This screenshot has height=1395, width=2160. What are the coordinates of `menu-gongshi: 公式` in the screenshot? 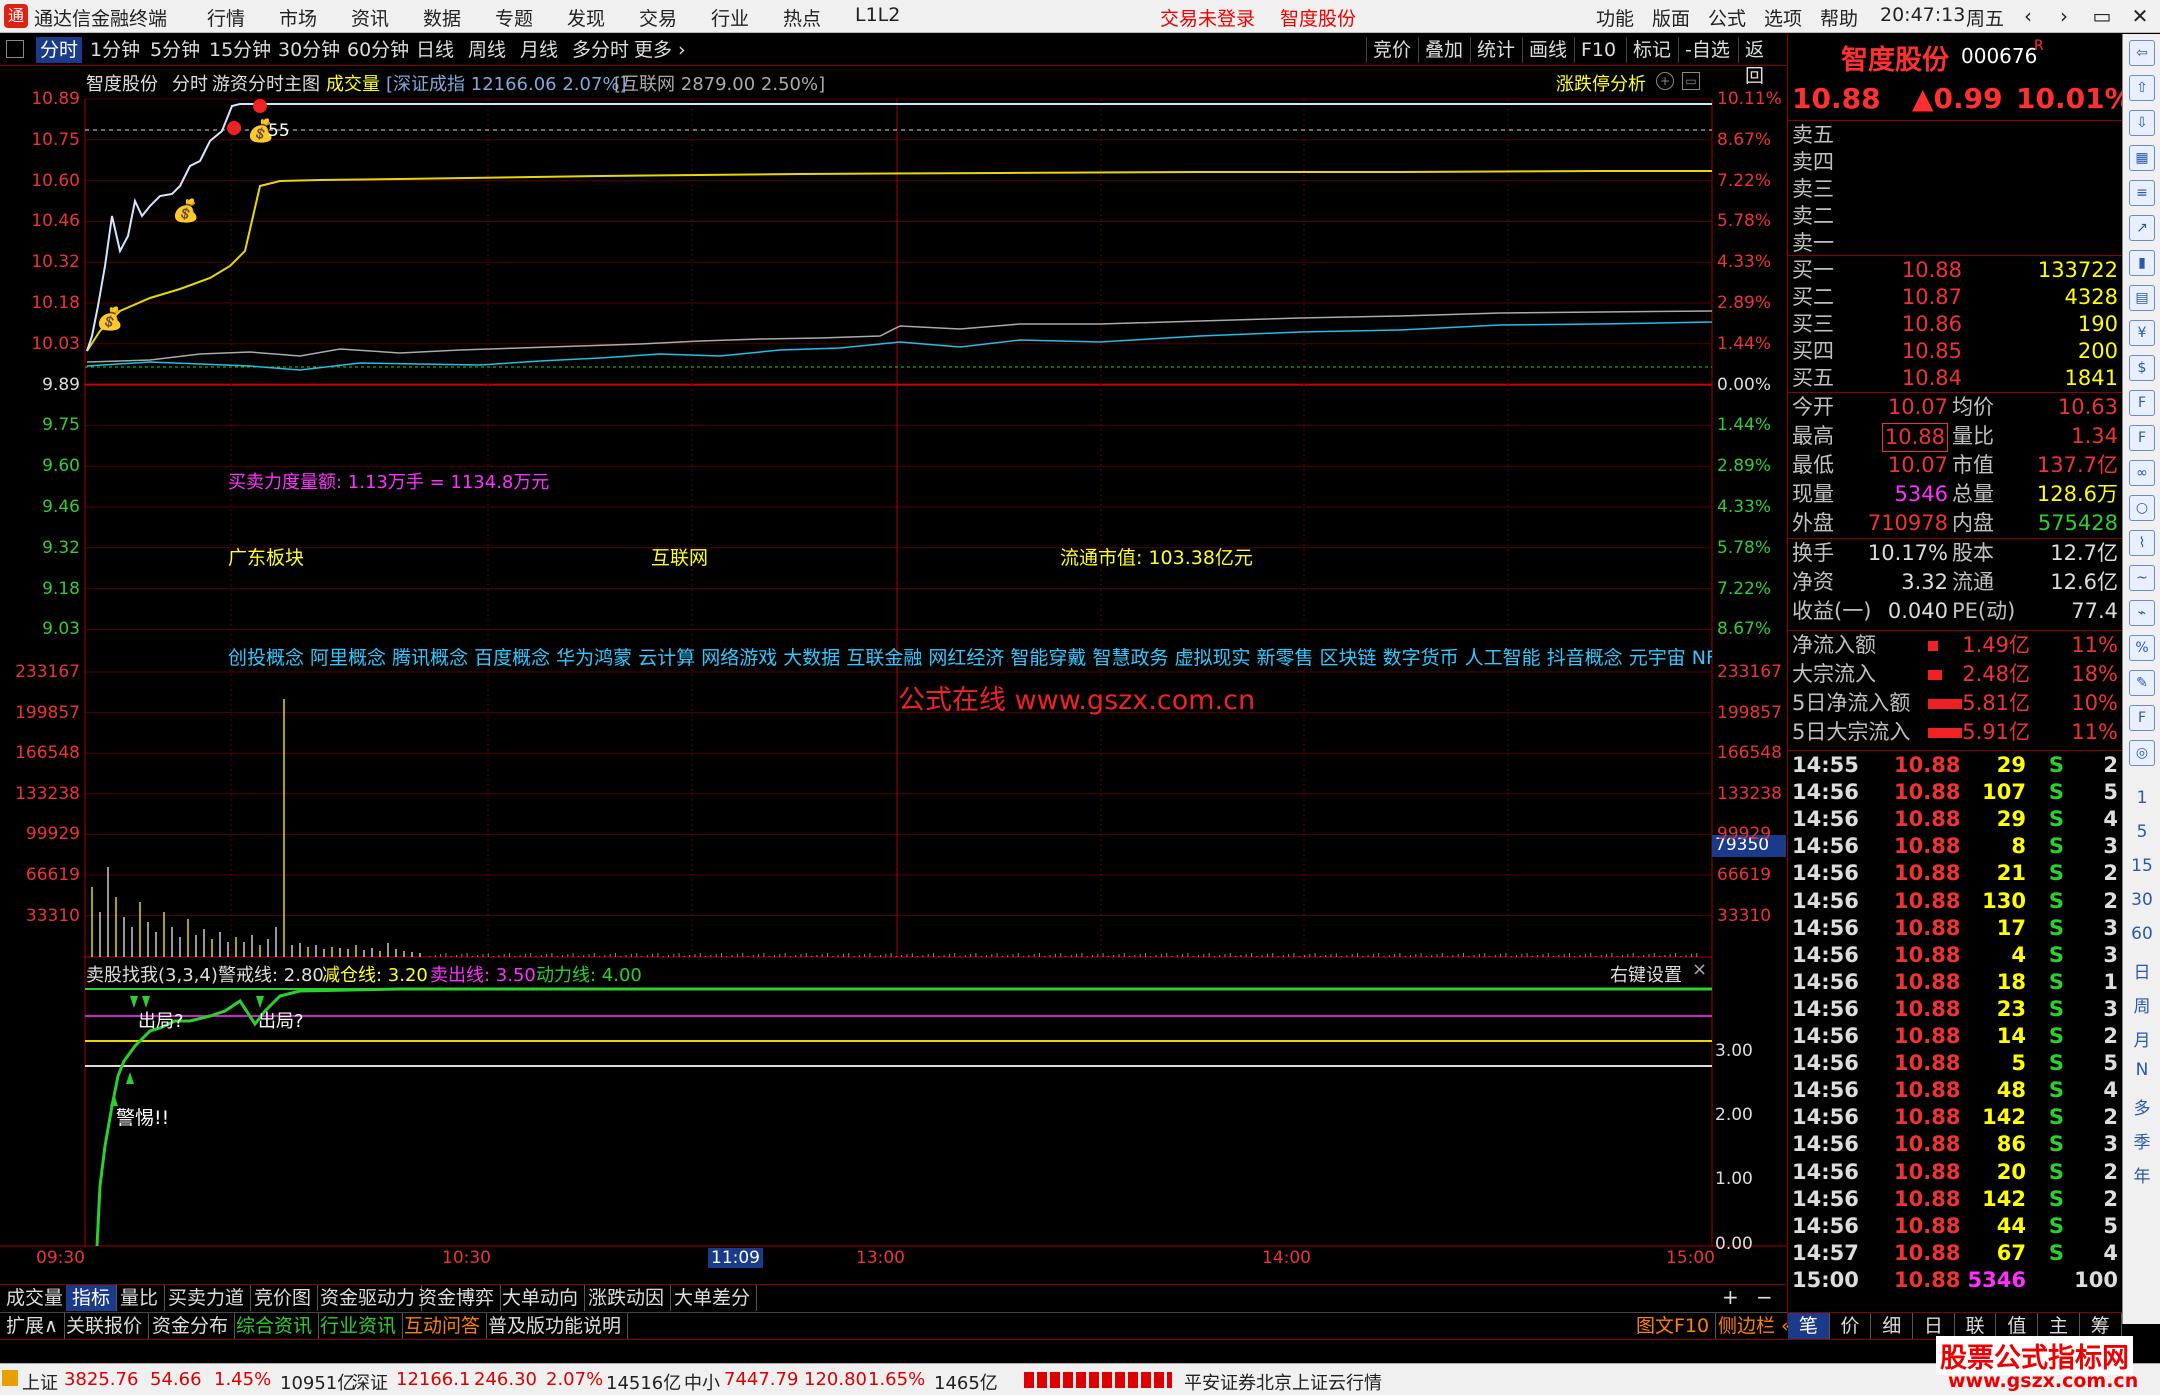 It's located at (1727, 17).